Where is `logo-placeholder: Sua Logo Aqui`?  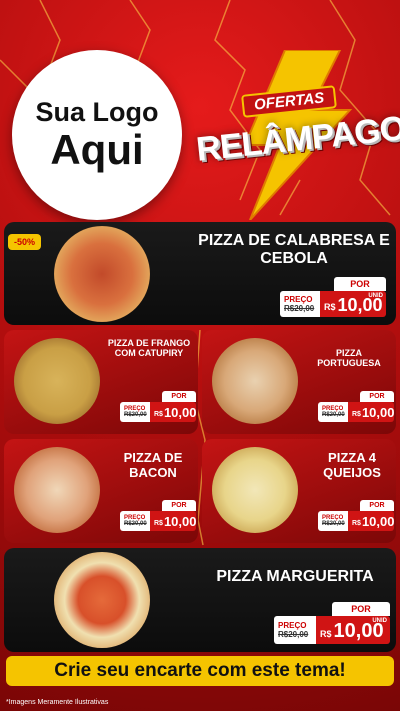 logo-placeholder: Sua Logo Aqui is located at coordinates (97, 135).